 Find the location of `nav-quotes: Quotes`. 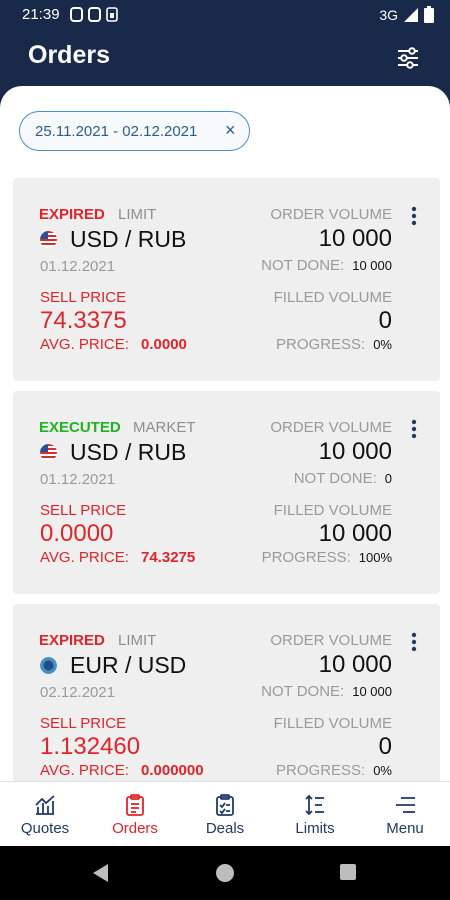

nav-quotes: Quotes is located at coordinates (45, 814).